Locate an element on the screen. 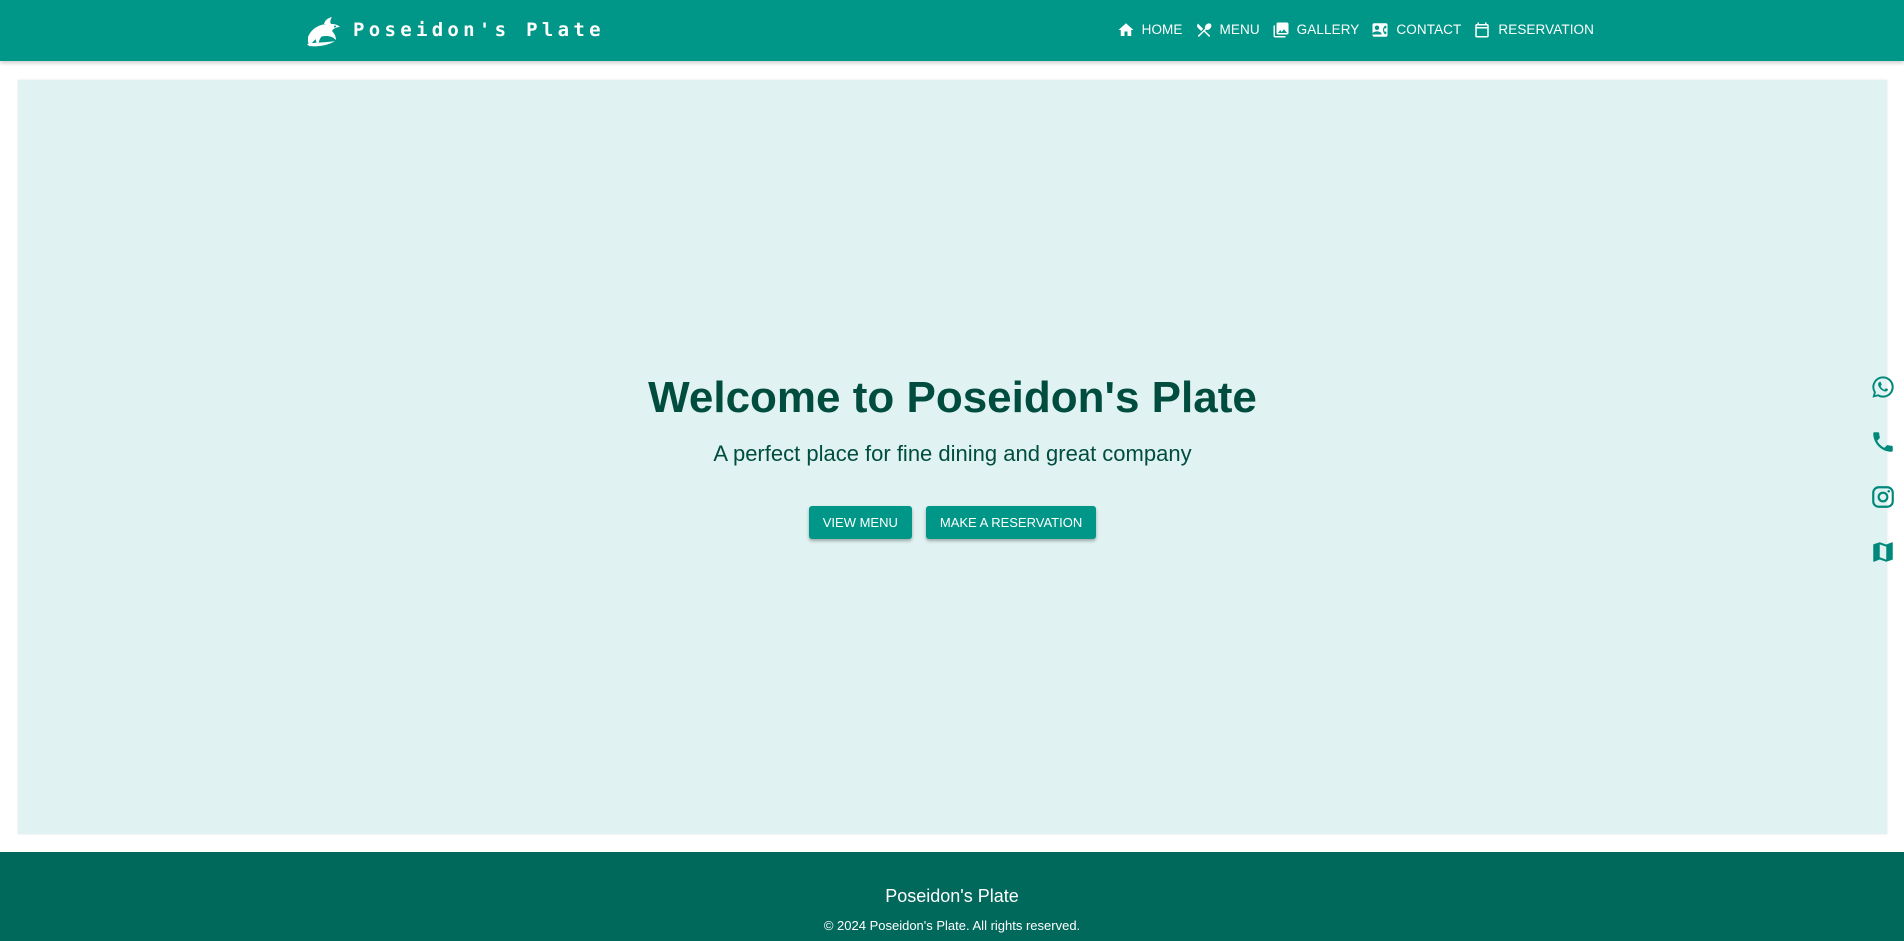  footer-title: Poseidon's Plate is located at coordinates (952, 896).